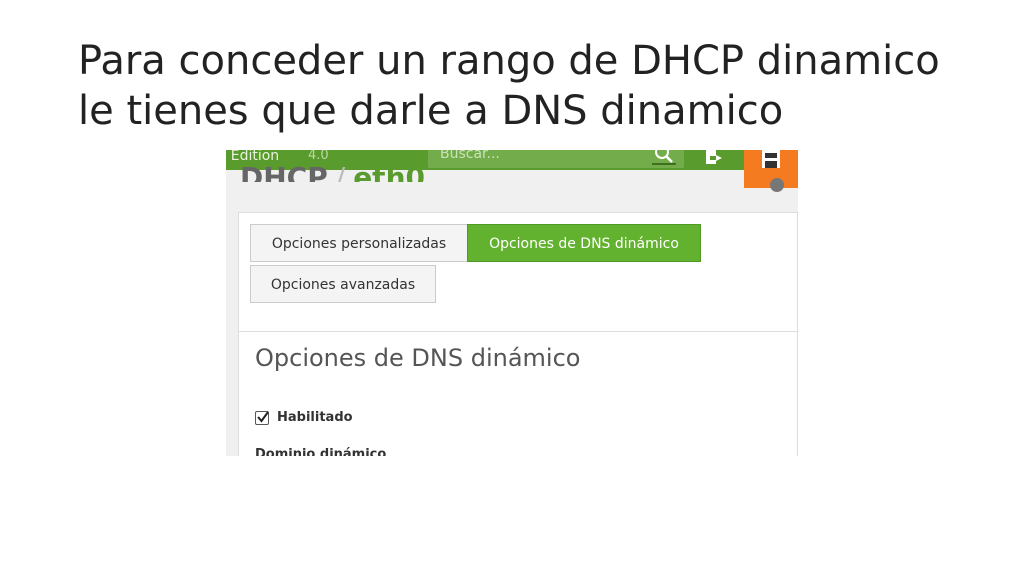  I want to click on enabled-checkbox, so click(262, 417).